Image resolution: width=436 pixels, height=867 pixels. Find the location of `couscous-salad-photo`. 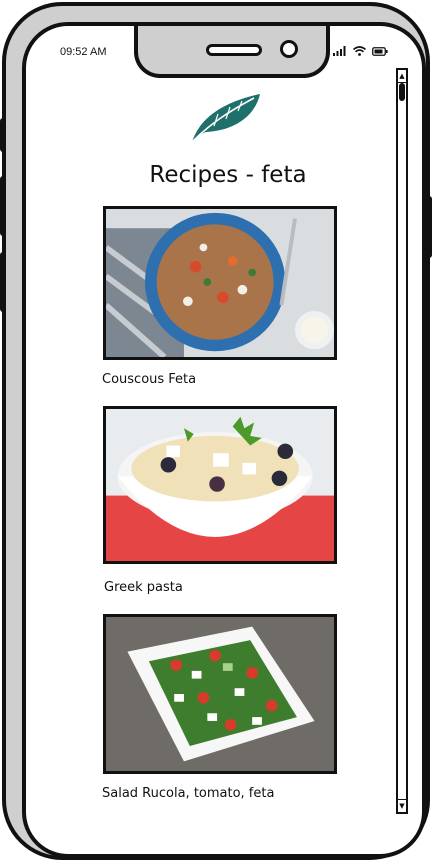

couscous-salad-photo is located at coordinates (220, 283).